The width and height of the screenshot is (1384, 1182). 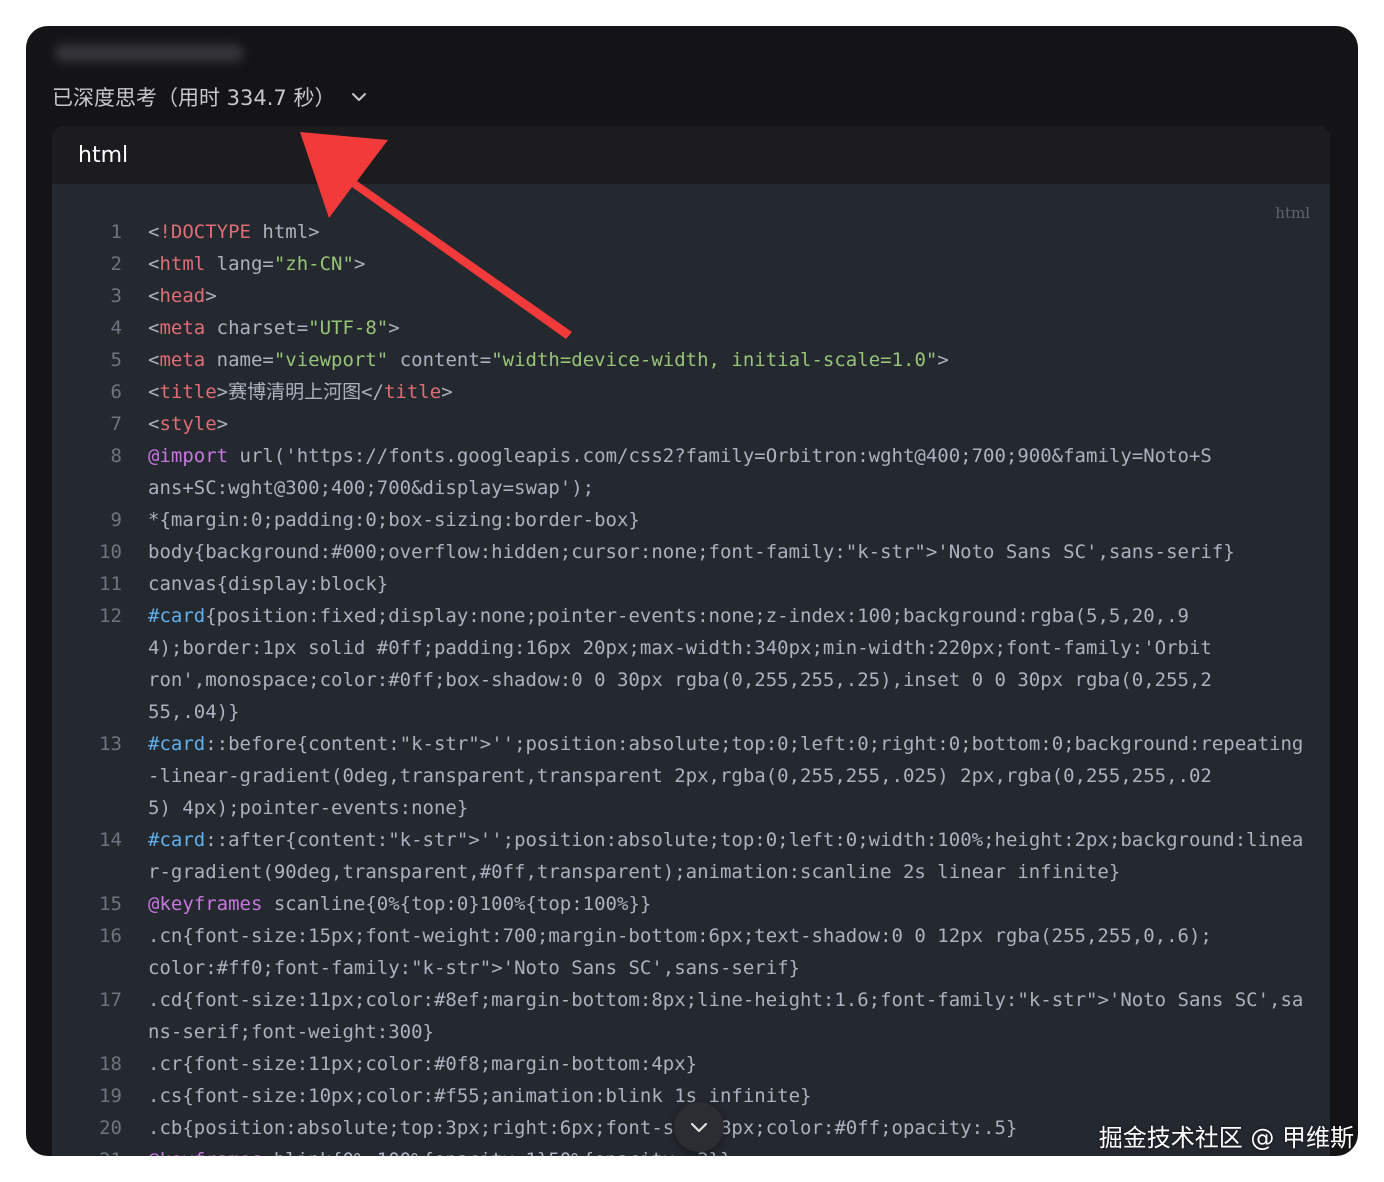 What do you see at coordinates (308, 808) in the screenshot?
I see `code-text: 5) 4px);pointer-events:none}` at bounding box center [308, 808].